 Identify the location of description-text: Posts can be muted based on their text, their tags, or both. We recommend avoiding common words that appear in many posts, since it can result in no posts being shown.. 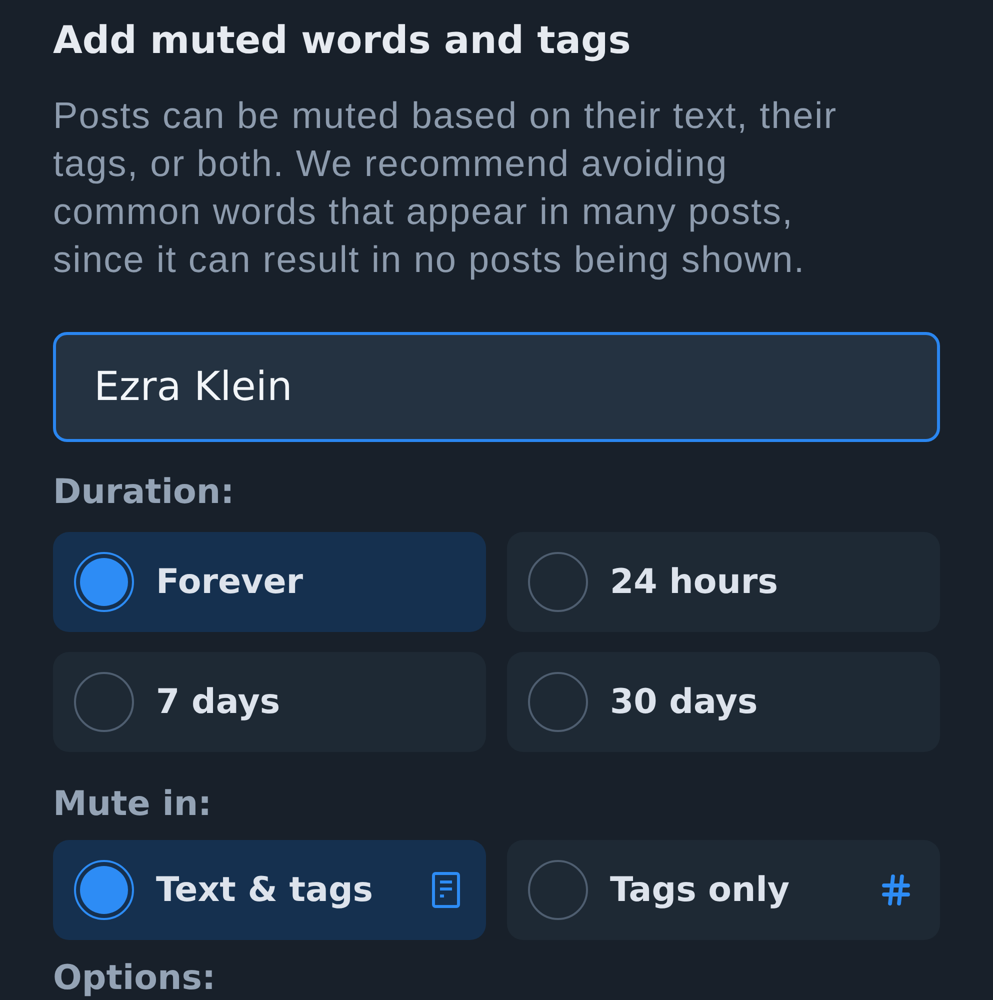
(445, 188).